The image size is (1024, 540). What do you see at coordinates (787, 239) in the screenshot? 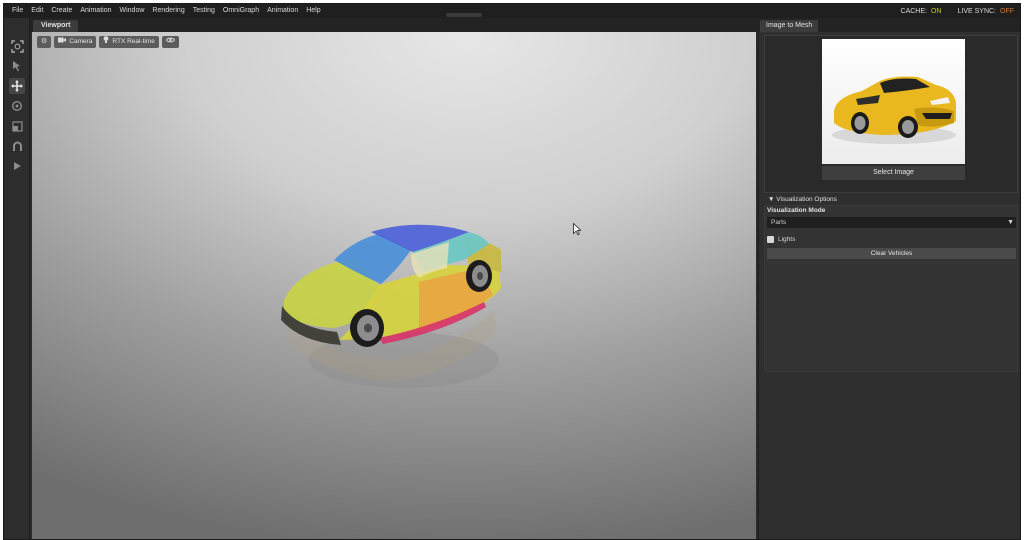
I see `lights-label: Lights` at bounding box center [787, 239].